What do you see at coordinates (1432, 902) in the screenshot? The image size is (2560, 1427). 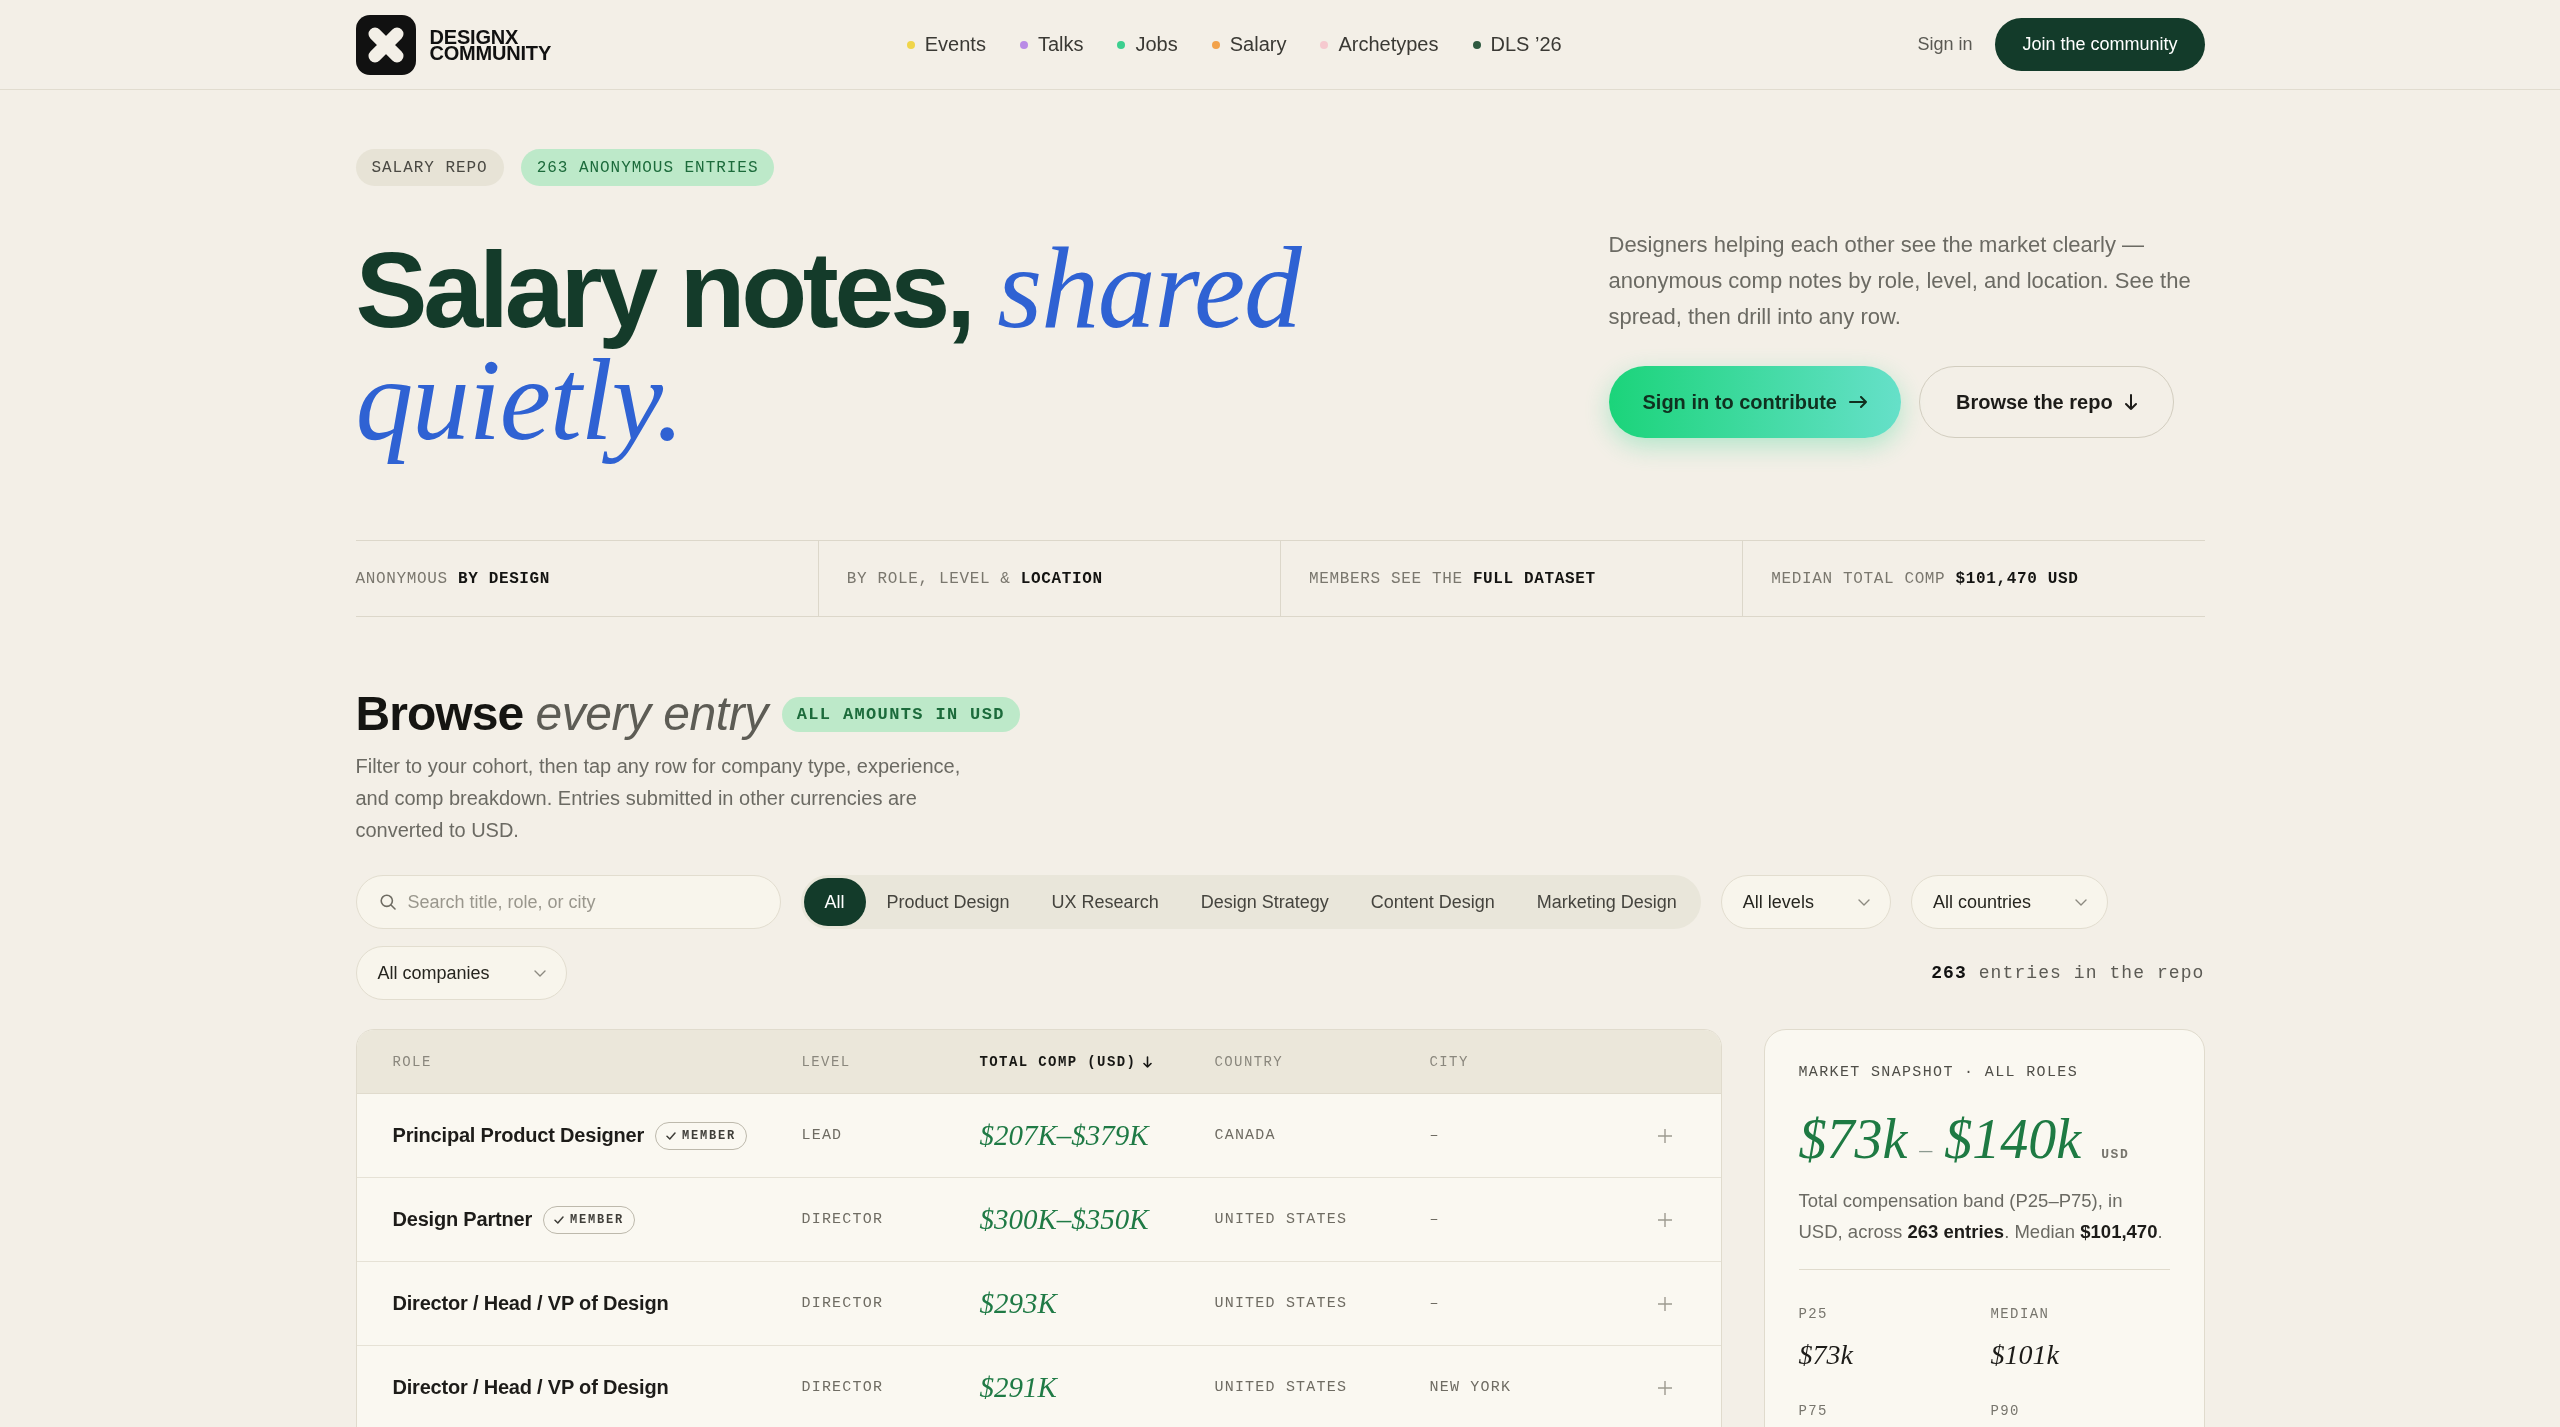 I see `category-tab: Content Design` at bounding box center [1432, 902].